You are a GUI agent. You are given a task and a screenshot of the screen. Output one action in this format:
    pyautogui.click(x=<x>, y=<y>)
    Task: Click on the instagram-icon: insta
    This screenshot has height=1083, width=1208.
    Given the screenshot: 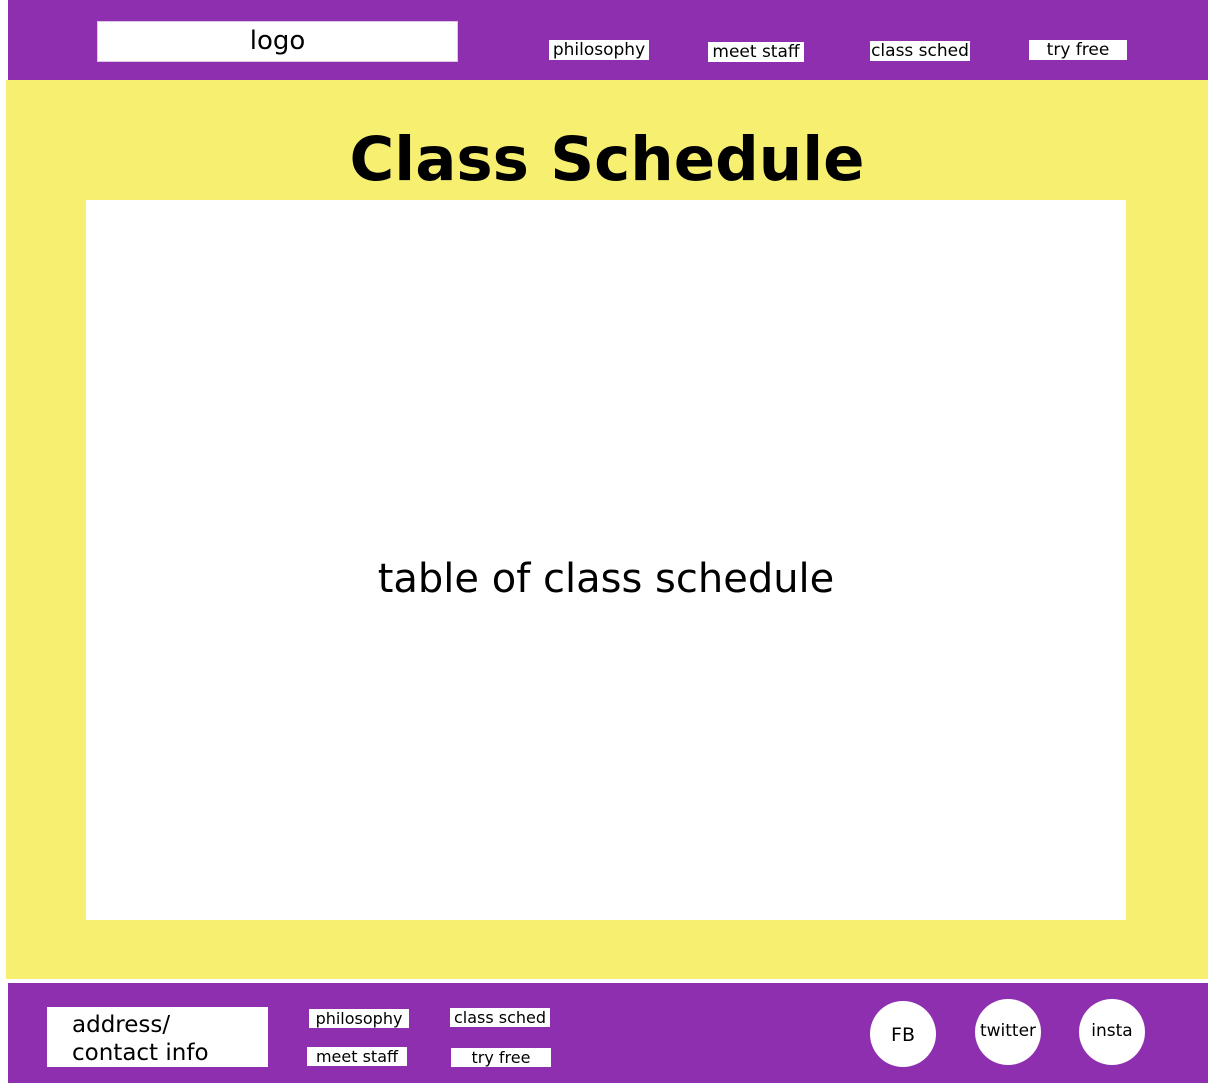 What is the action you would take?
    pyautogui.click(x=1112, y=1032)
    